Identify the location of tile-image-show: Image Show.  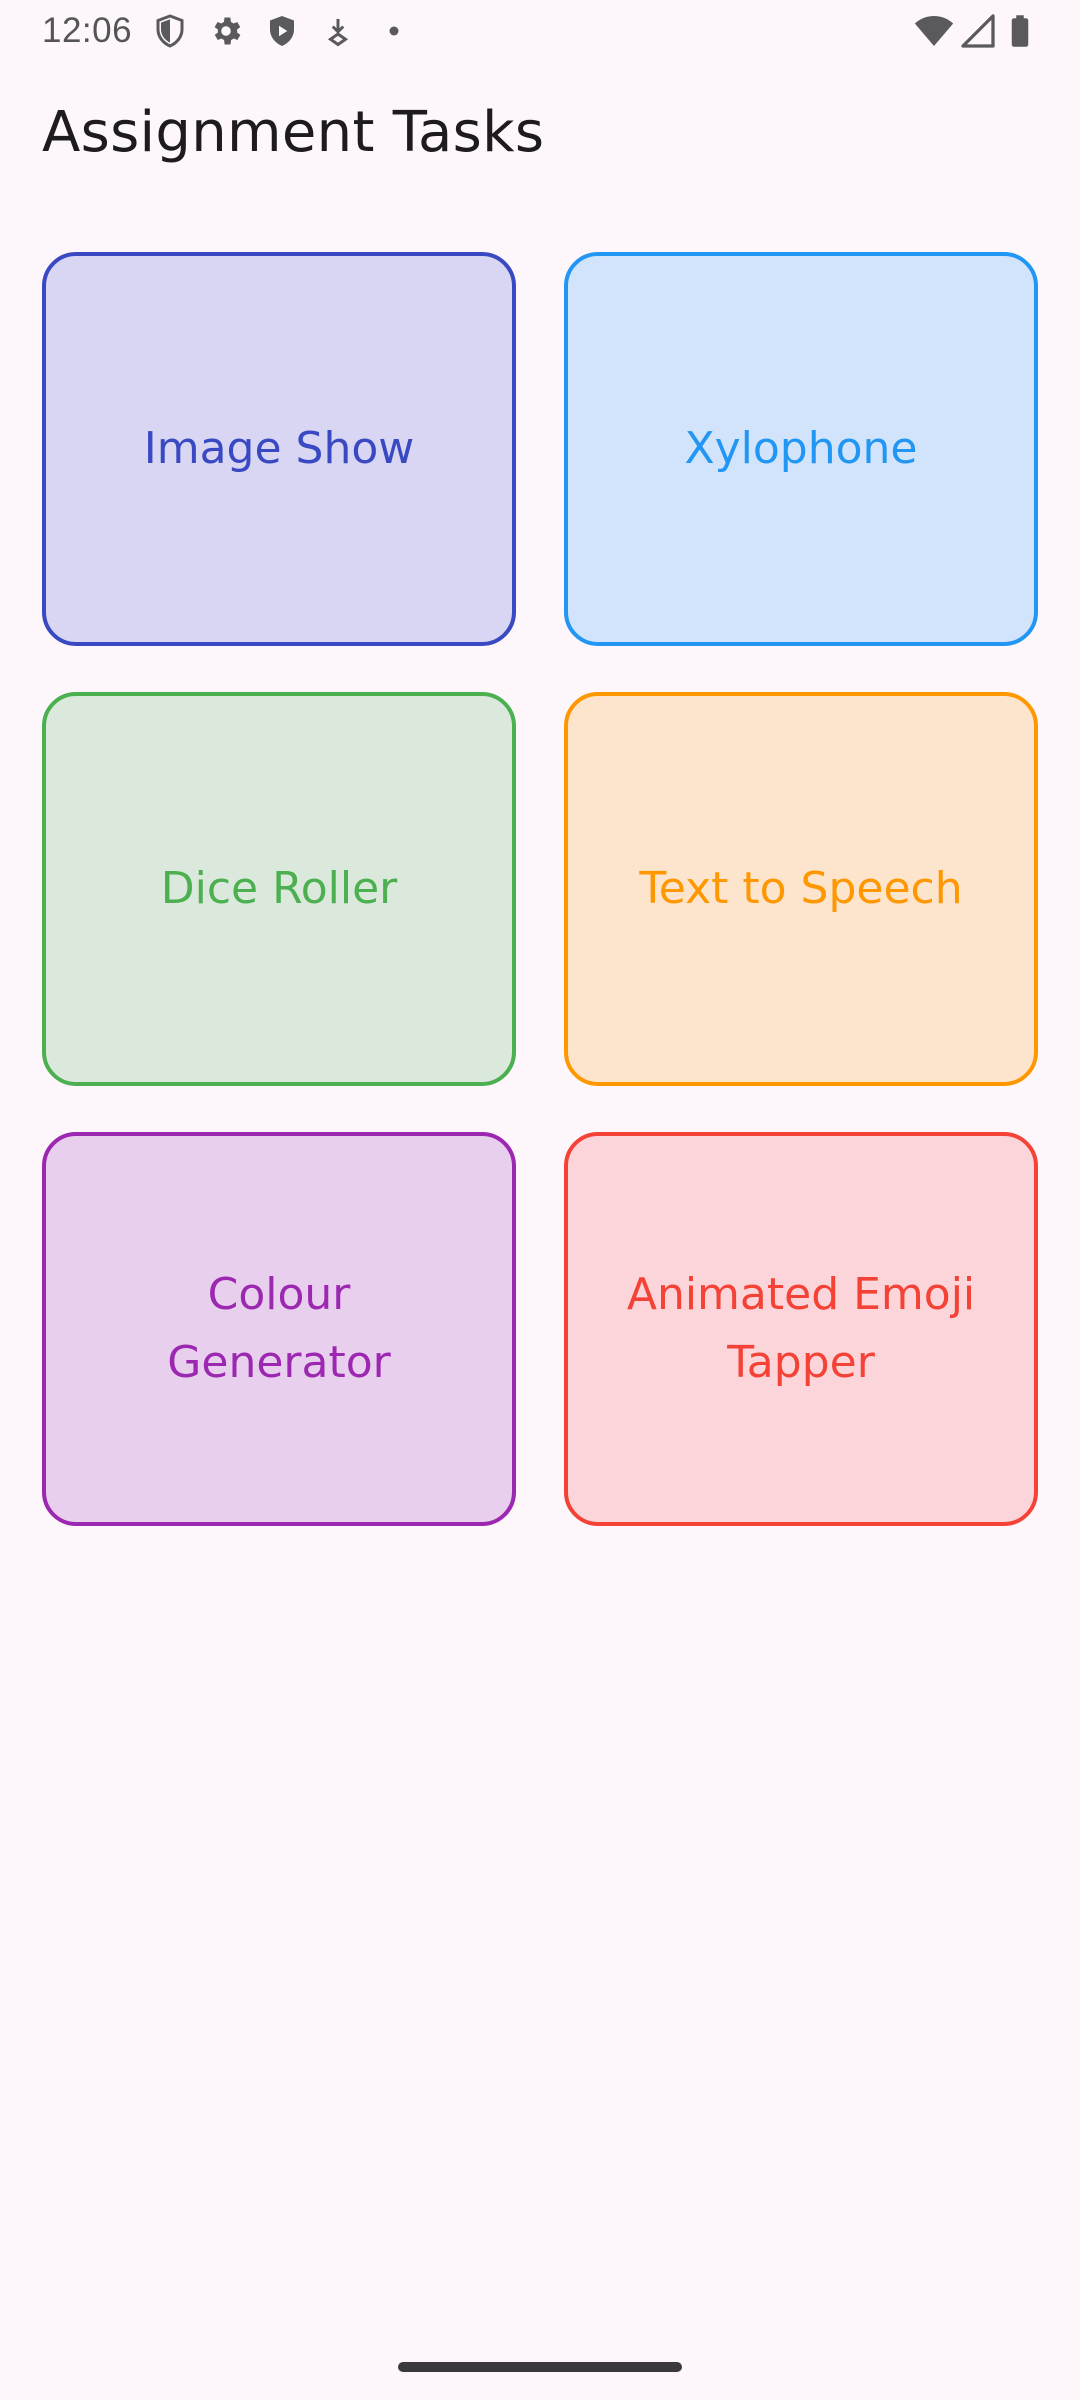
(279, 449).